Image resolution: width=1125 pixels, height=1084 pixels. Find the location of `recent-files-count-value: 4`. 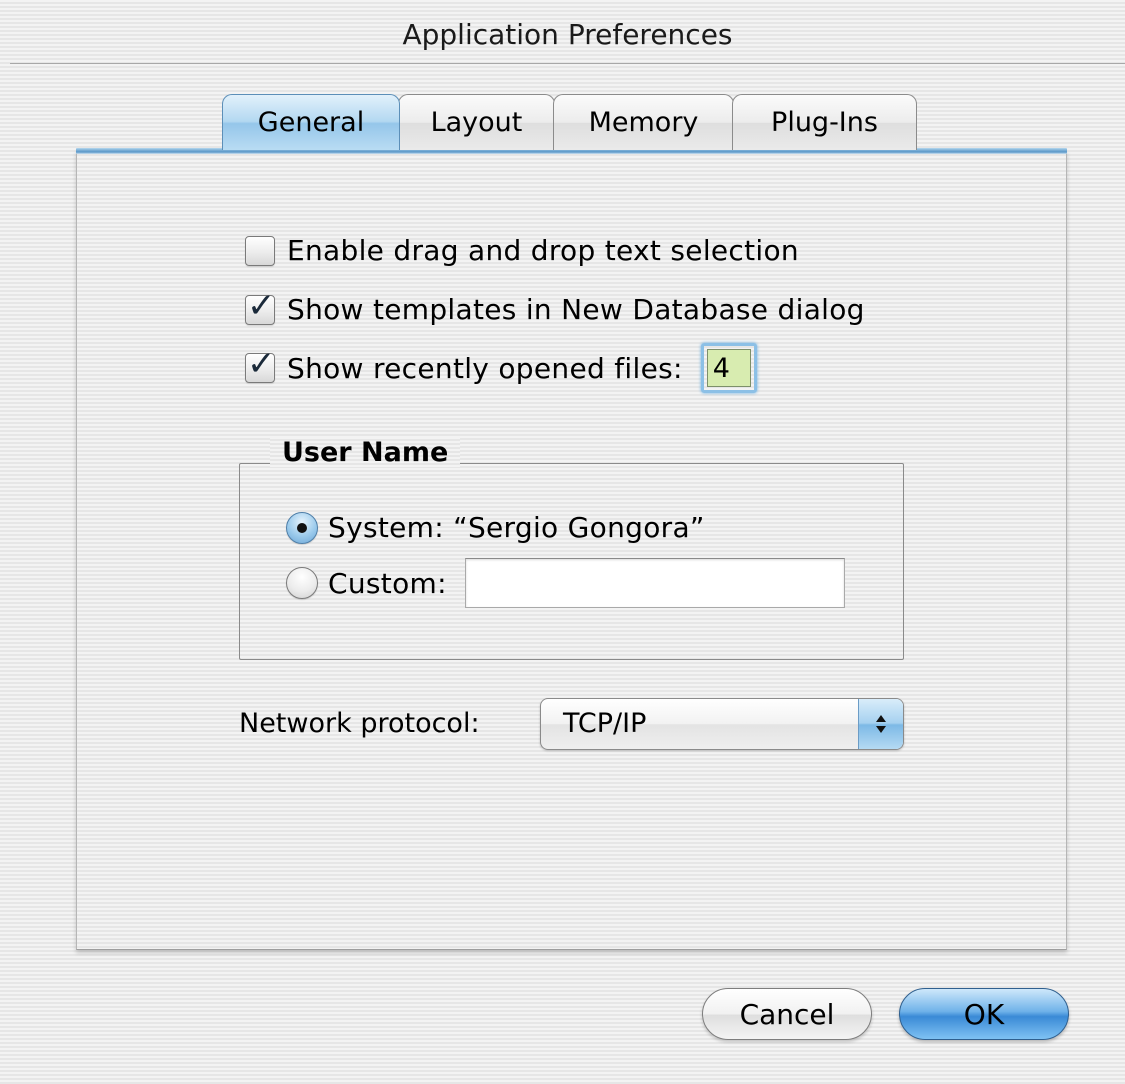

recent-files-count-value: 4 is located at coordinates (728, 368).